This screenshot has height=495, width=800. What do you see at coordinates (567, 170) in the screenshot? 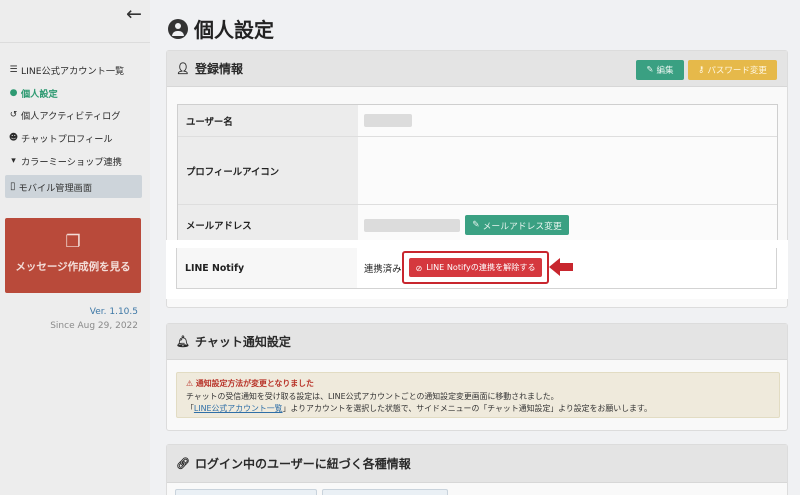
I see `profile-icon-value` at bounding box center [567, 170].